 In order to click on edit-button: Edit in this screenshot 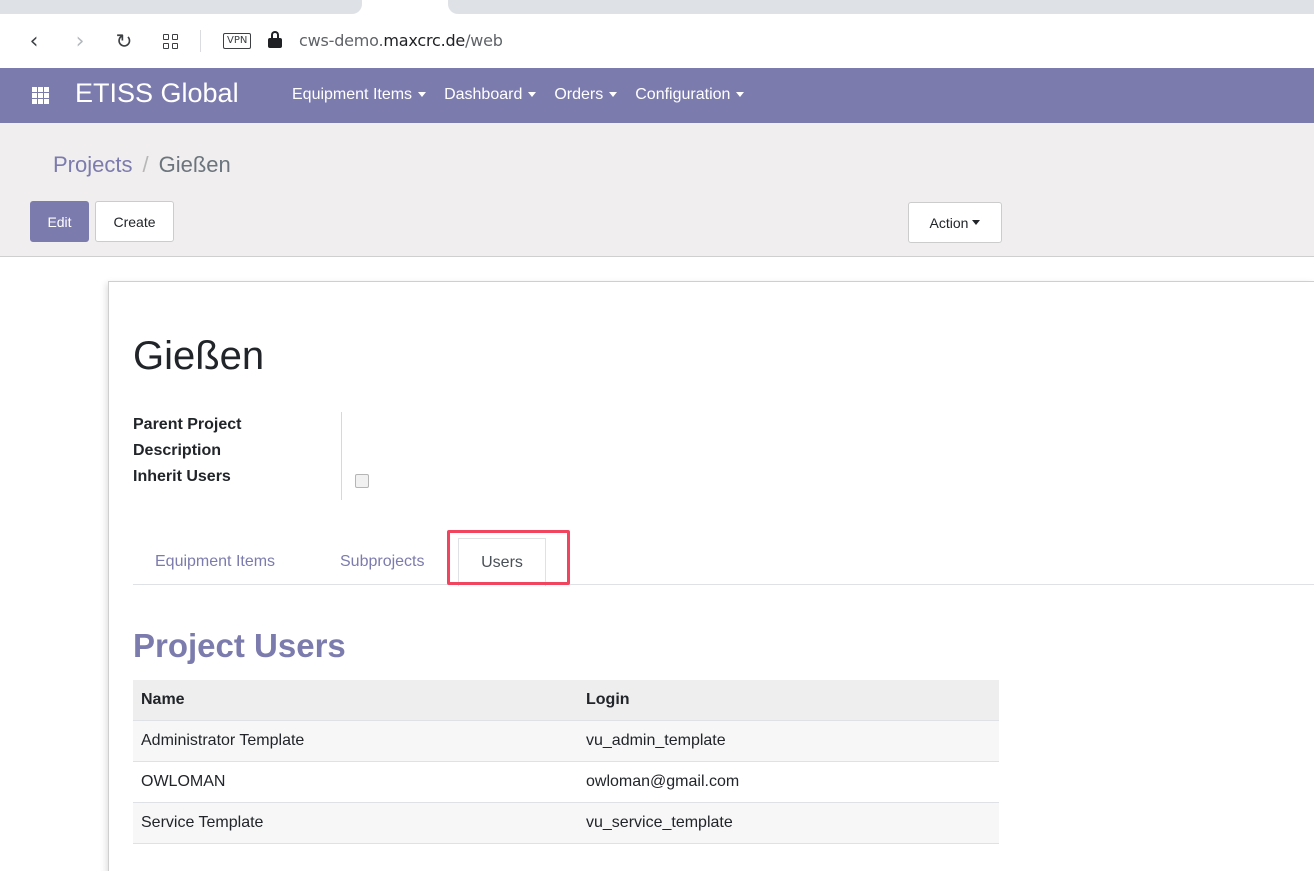, I will do `click(59, 221)`.